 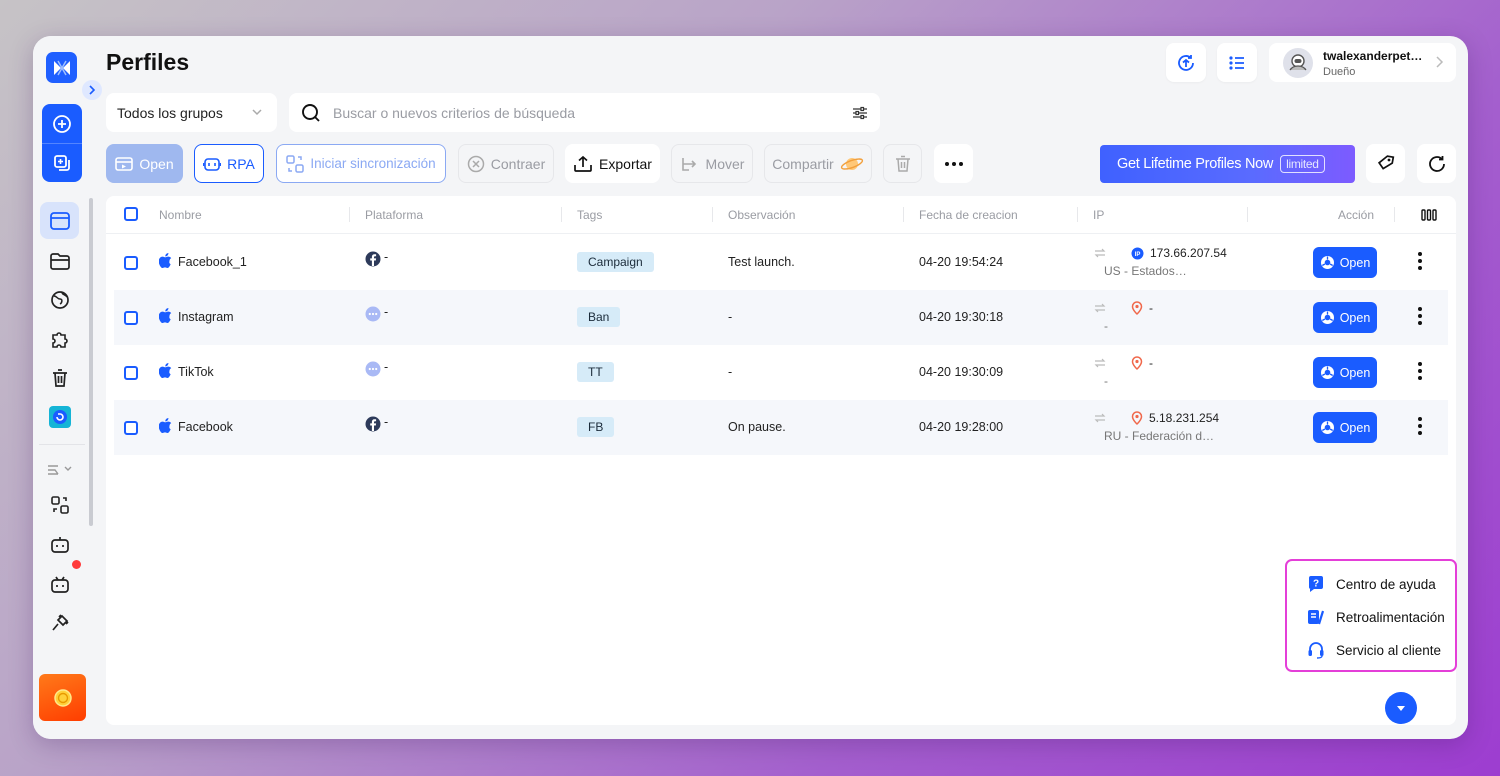 I want to click on task-list-button, so click(x=1237, y=62).